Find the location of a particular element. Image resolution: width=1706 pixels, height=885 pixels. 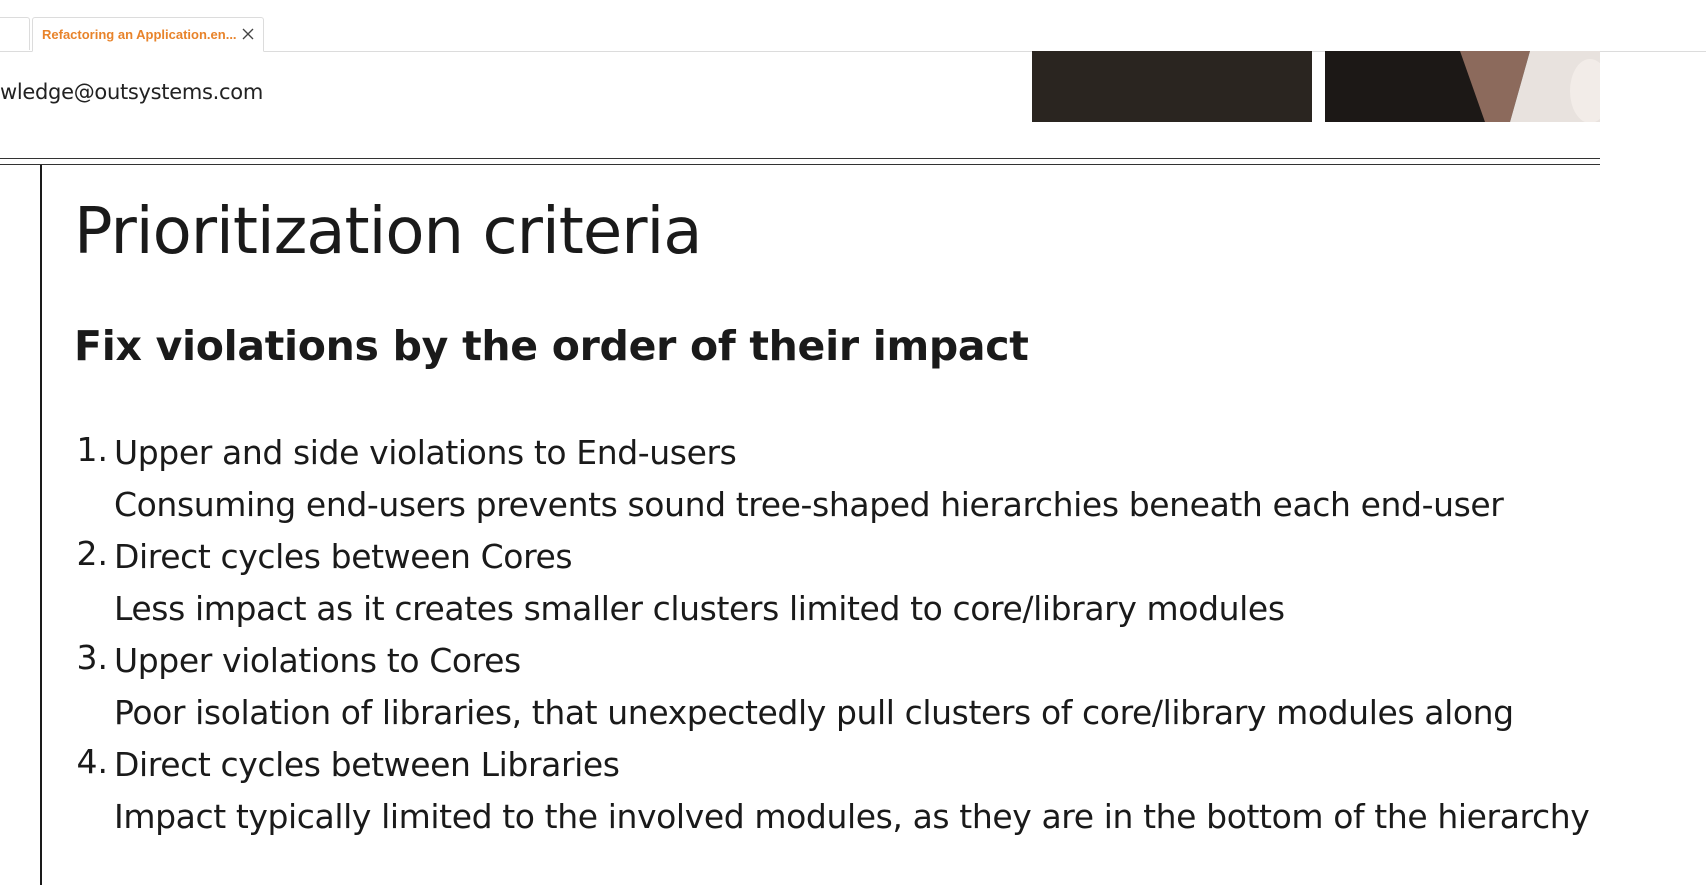

header-photo-right is located at coordinates (1462, 86).